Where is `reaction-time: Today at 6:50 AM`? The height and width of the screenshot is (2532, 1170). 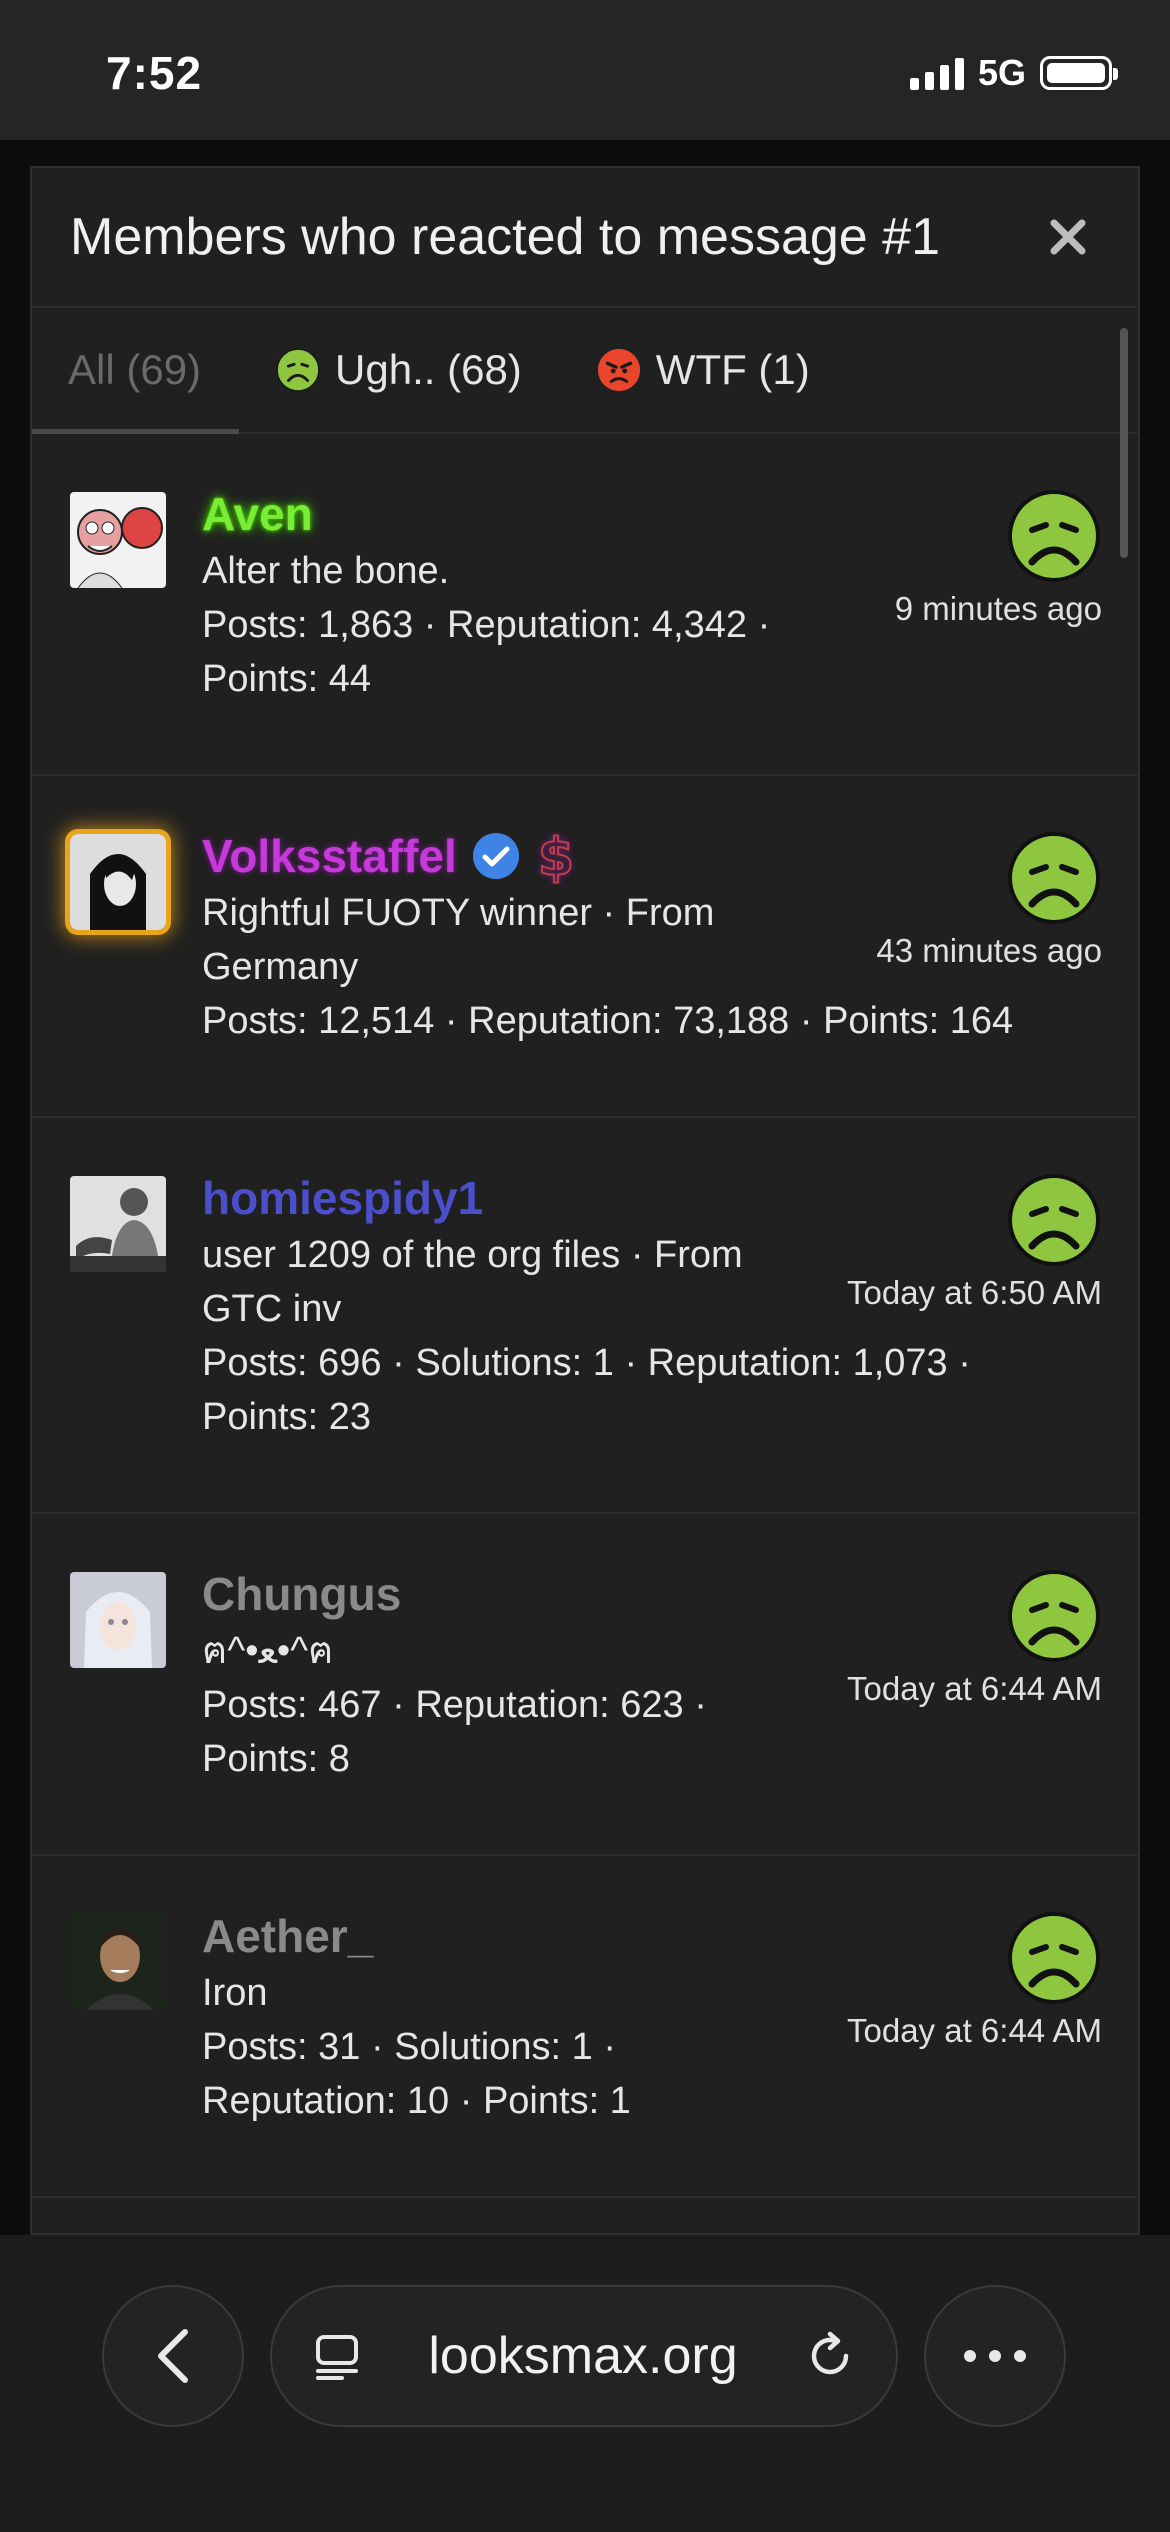 reaction-time: Today at 6:50 AM is located at coordinates (974, 1292).